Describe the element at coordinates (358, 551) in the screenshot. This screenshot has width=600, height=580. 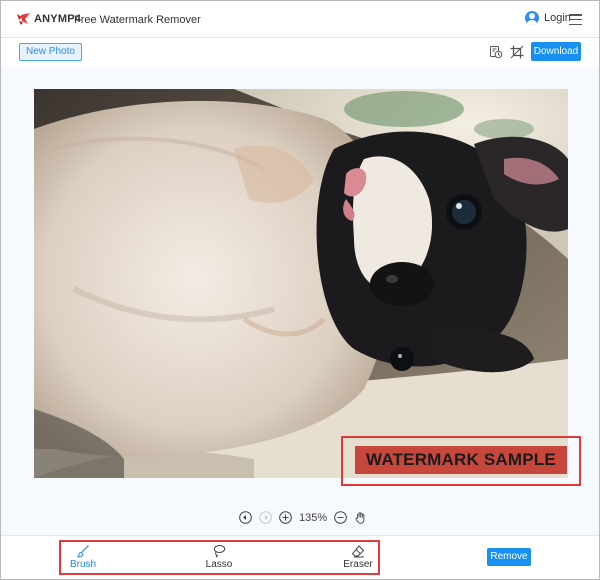
I see `eraser-icon` at that location.